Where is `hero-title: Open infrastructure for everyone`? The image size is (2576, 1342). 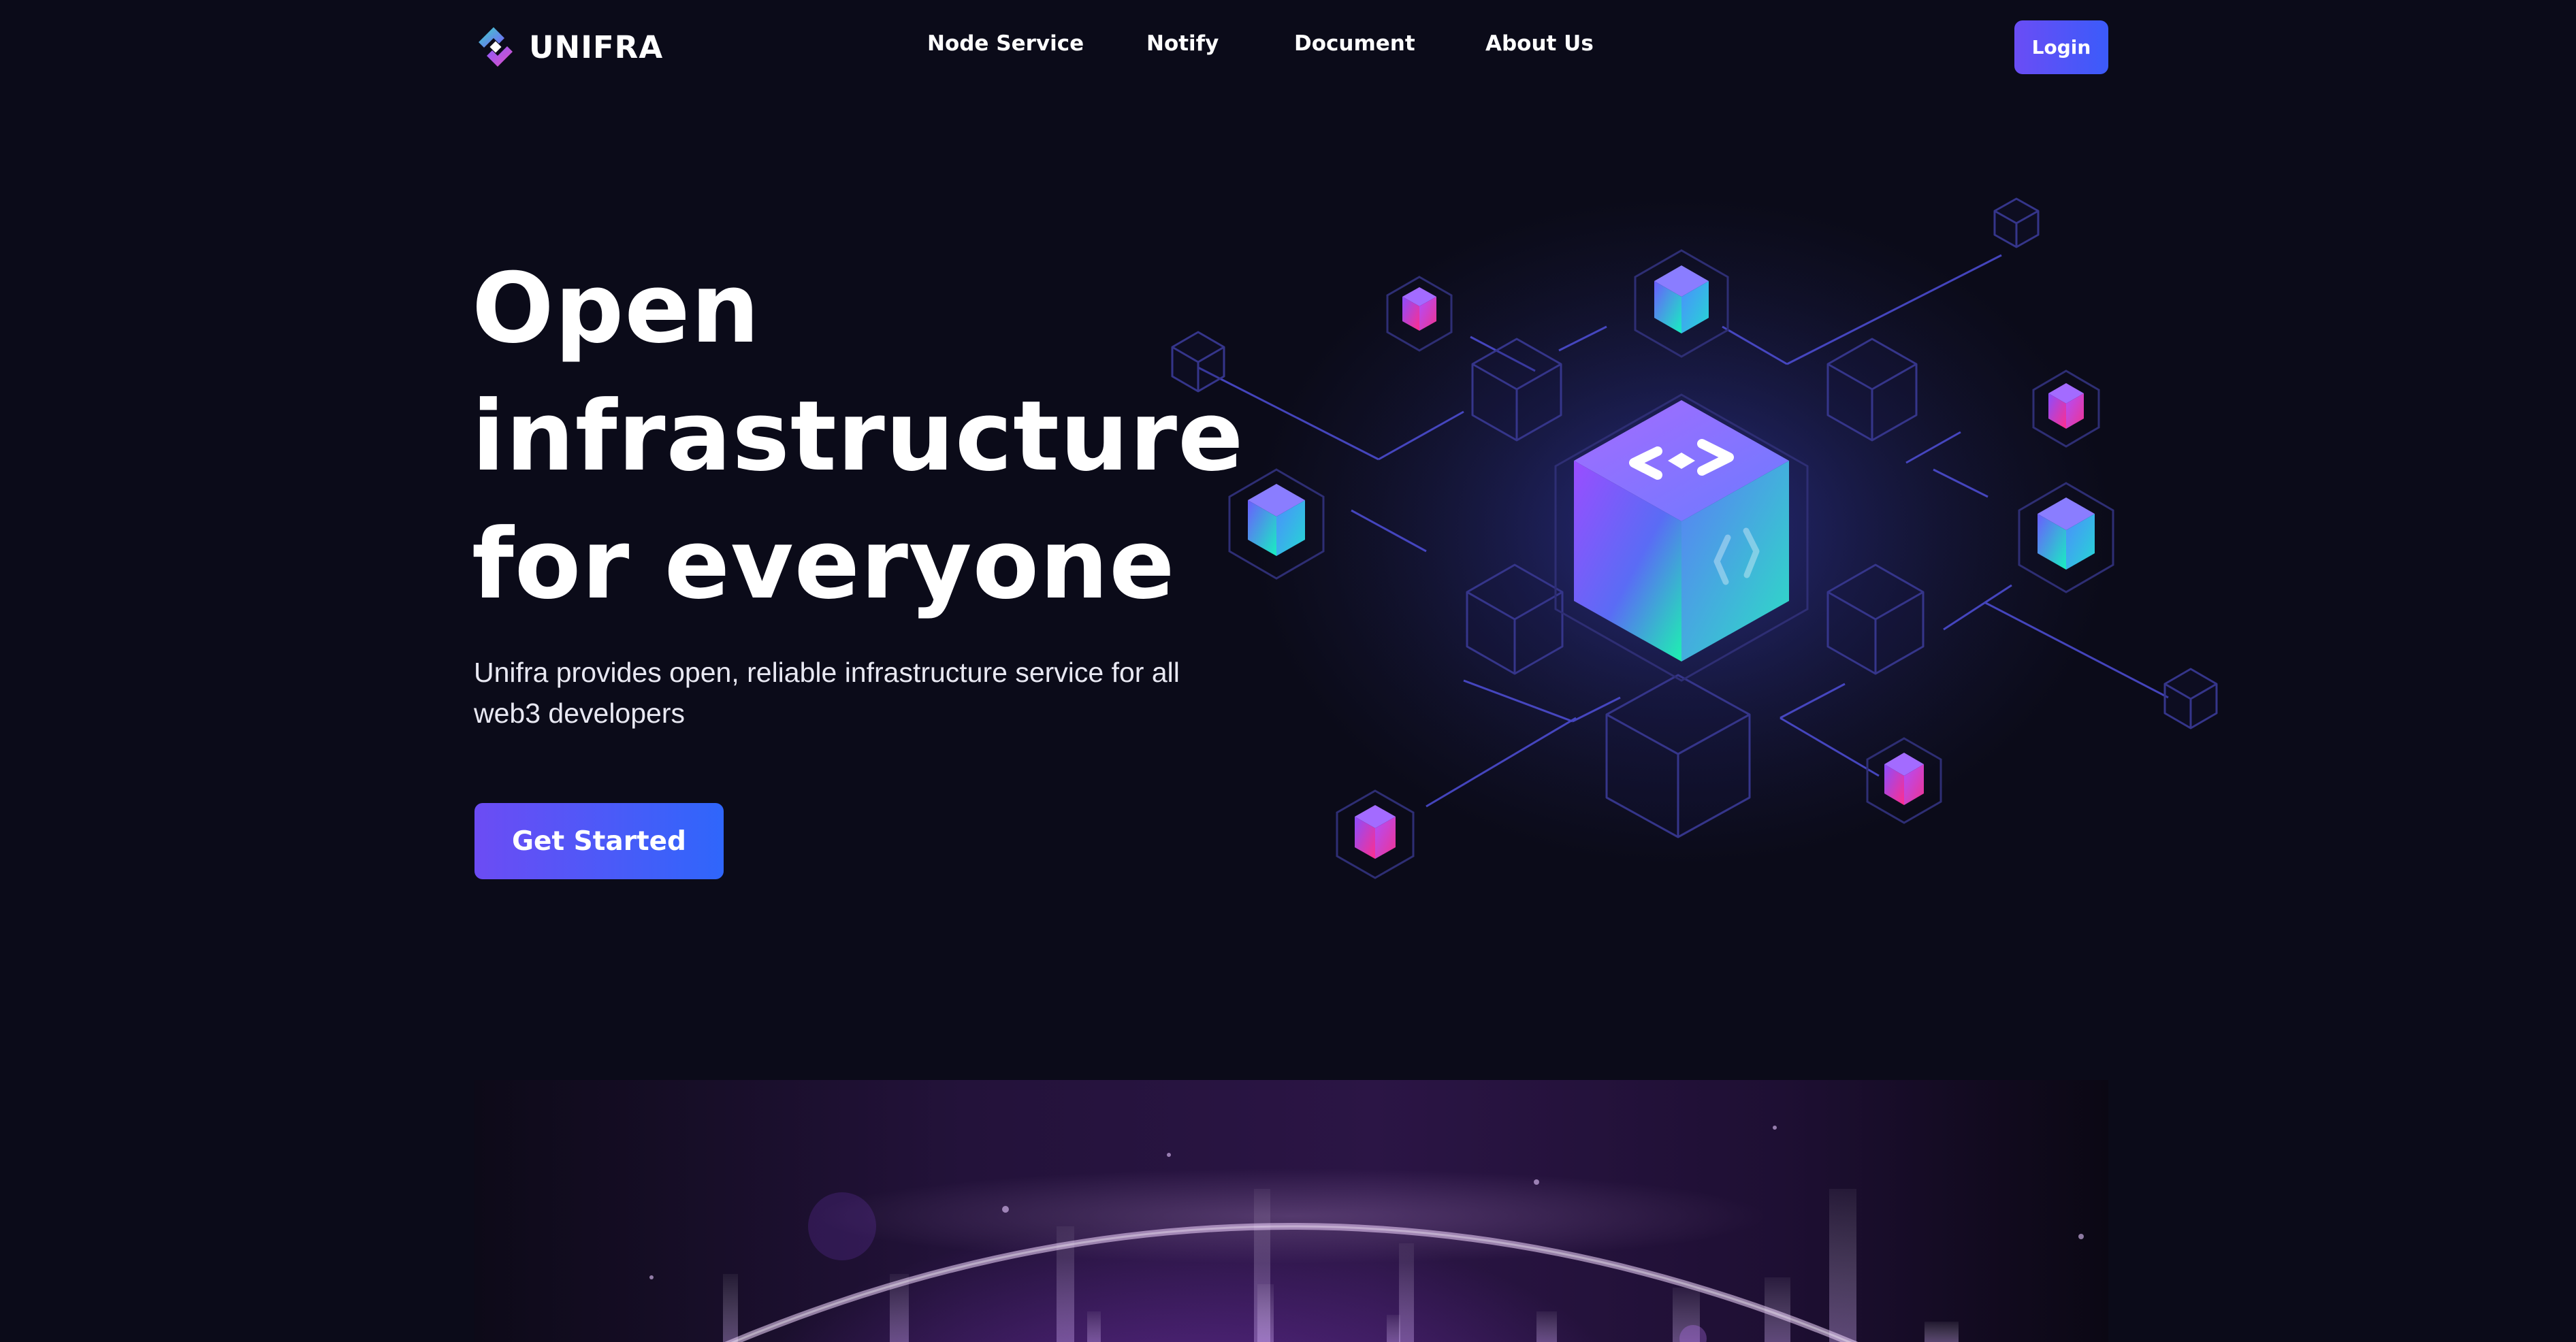 hero-title: Open infrastructure for everyone is located at coordinates (858, 437).